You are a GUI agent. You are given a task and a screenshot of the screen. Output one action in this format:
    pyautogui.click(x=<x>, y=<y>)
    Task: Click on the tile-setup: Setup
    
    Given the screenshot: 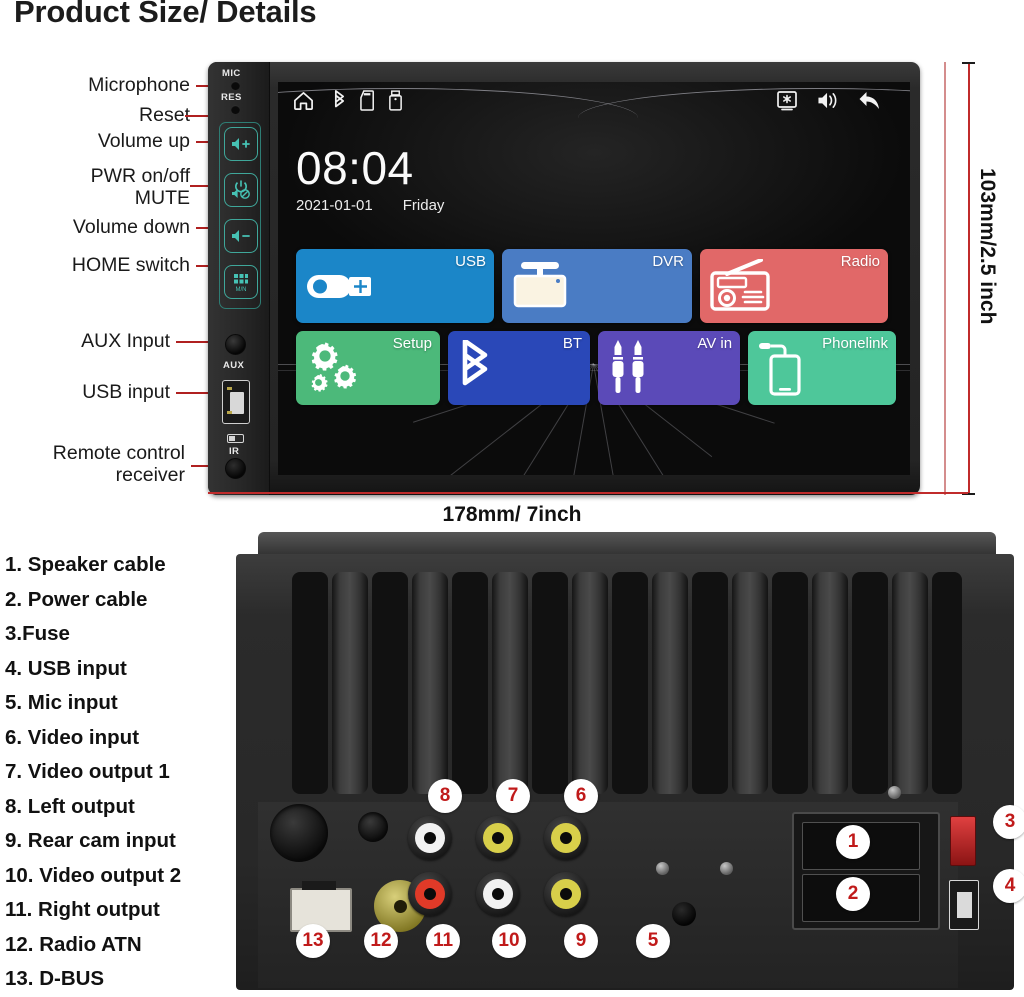 What is the action you would take?
    pyautogui.click(x=368, y=368)
    